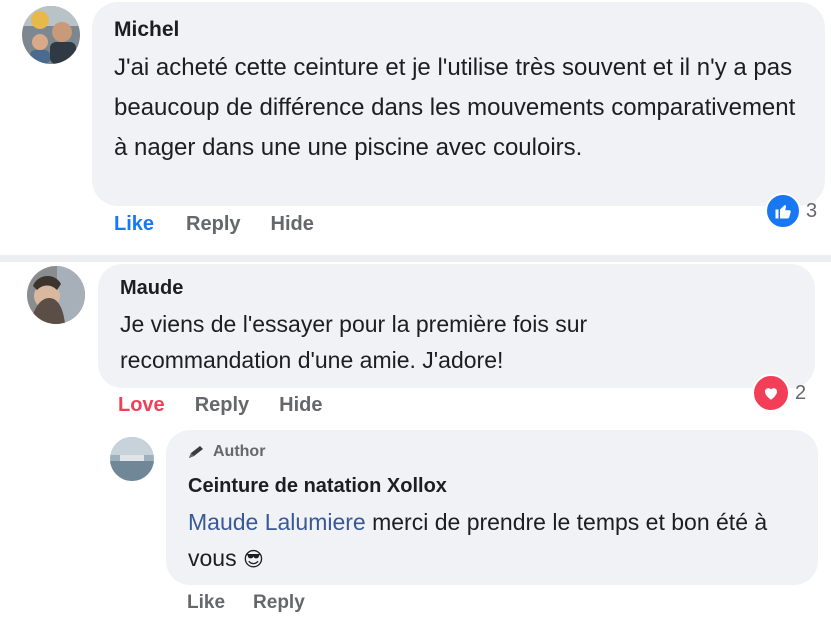 Image resolution: width=831 pixels, height=617 pixels. What do you see at coordinates (239, 451) in the screenshot?
I see `author-badge-label: Author` at bounding box center [239, 451].